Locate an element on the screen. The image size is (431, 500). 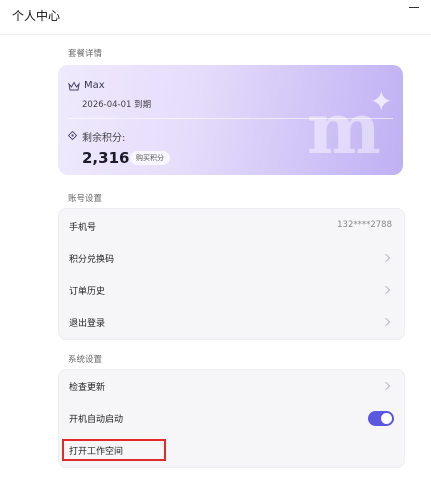
row-order-history: 订单历史 is located at coordinates (231, 291).